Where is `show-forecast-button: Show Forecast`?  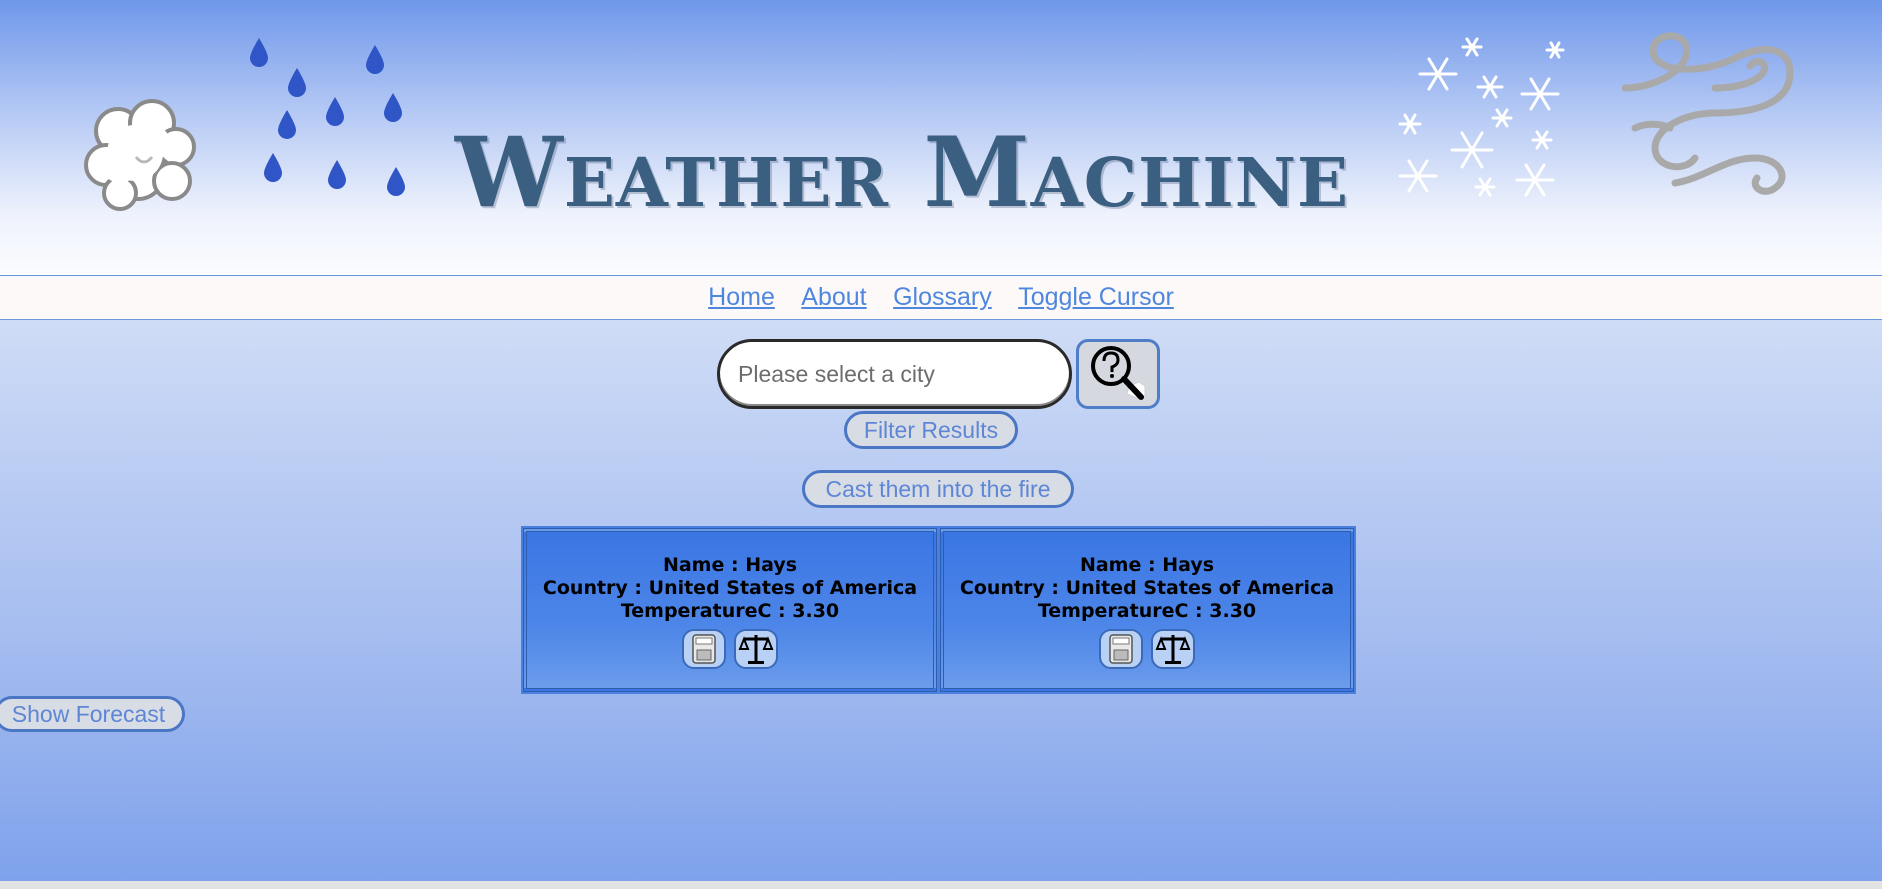
show-forecast-button: Show Forecast is located at coordinates (92, 714).